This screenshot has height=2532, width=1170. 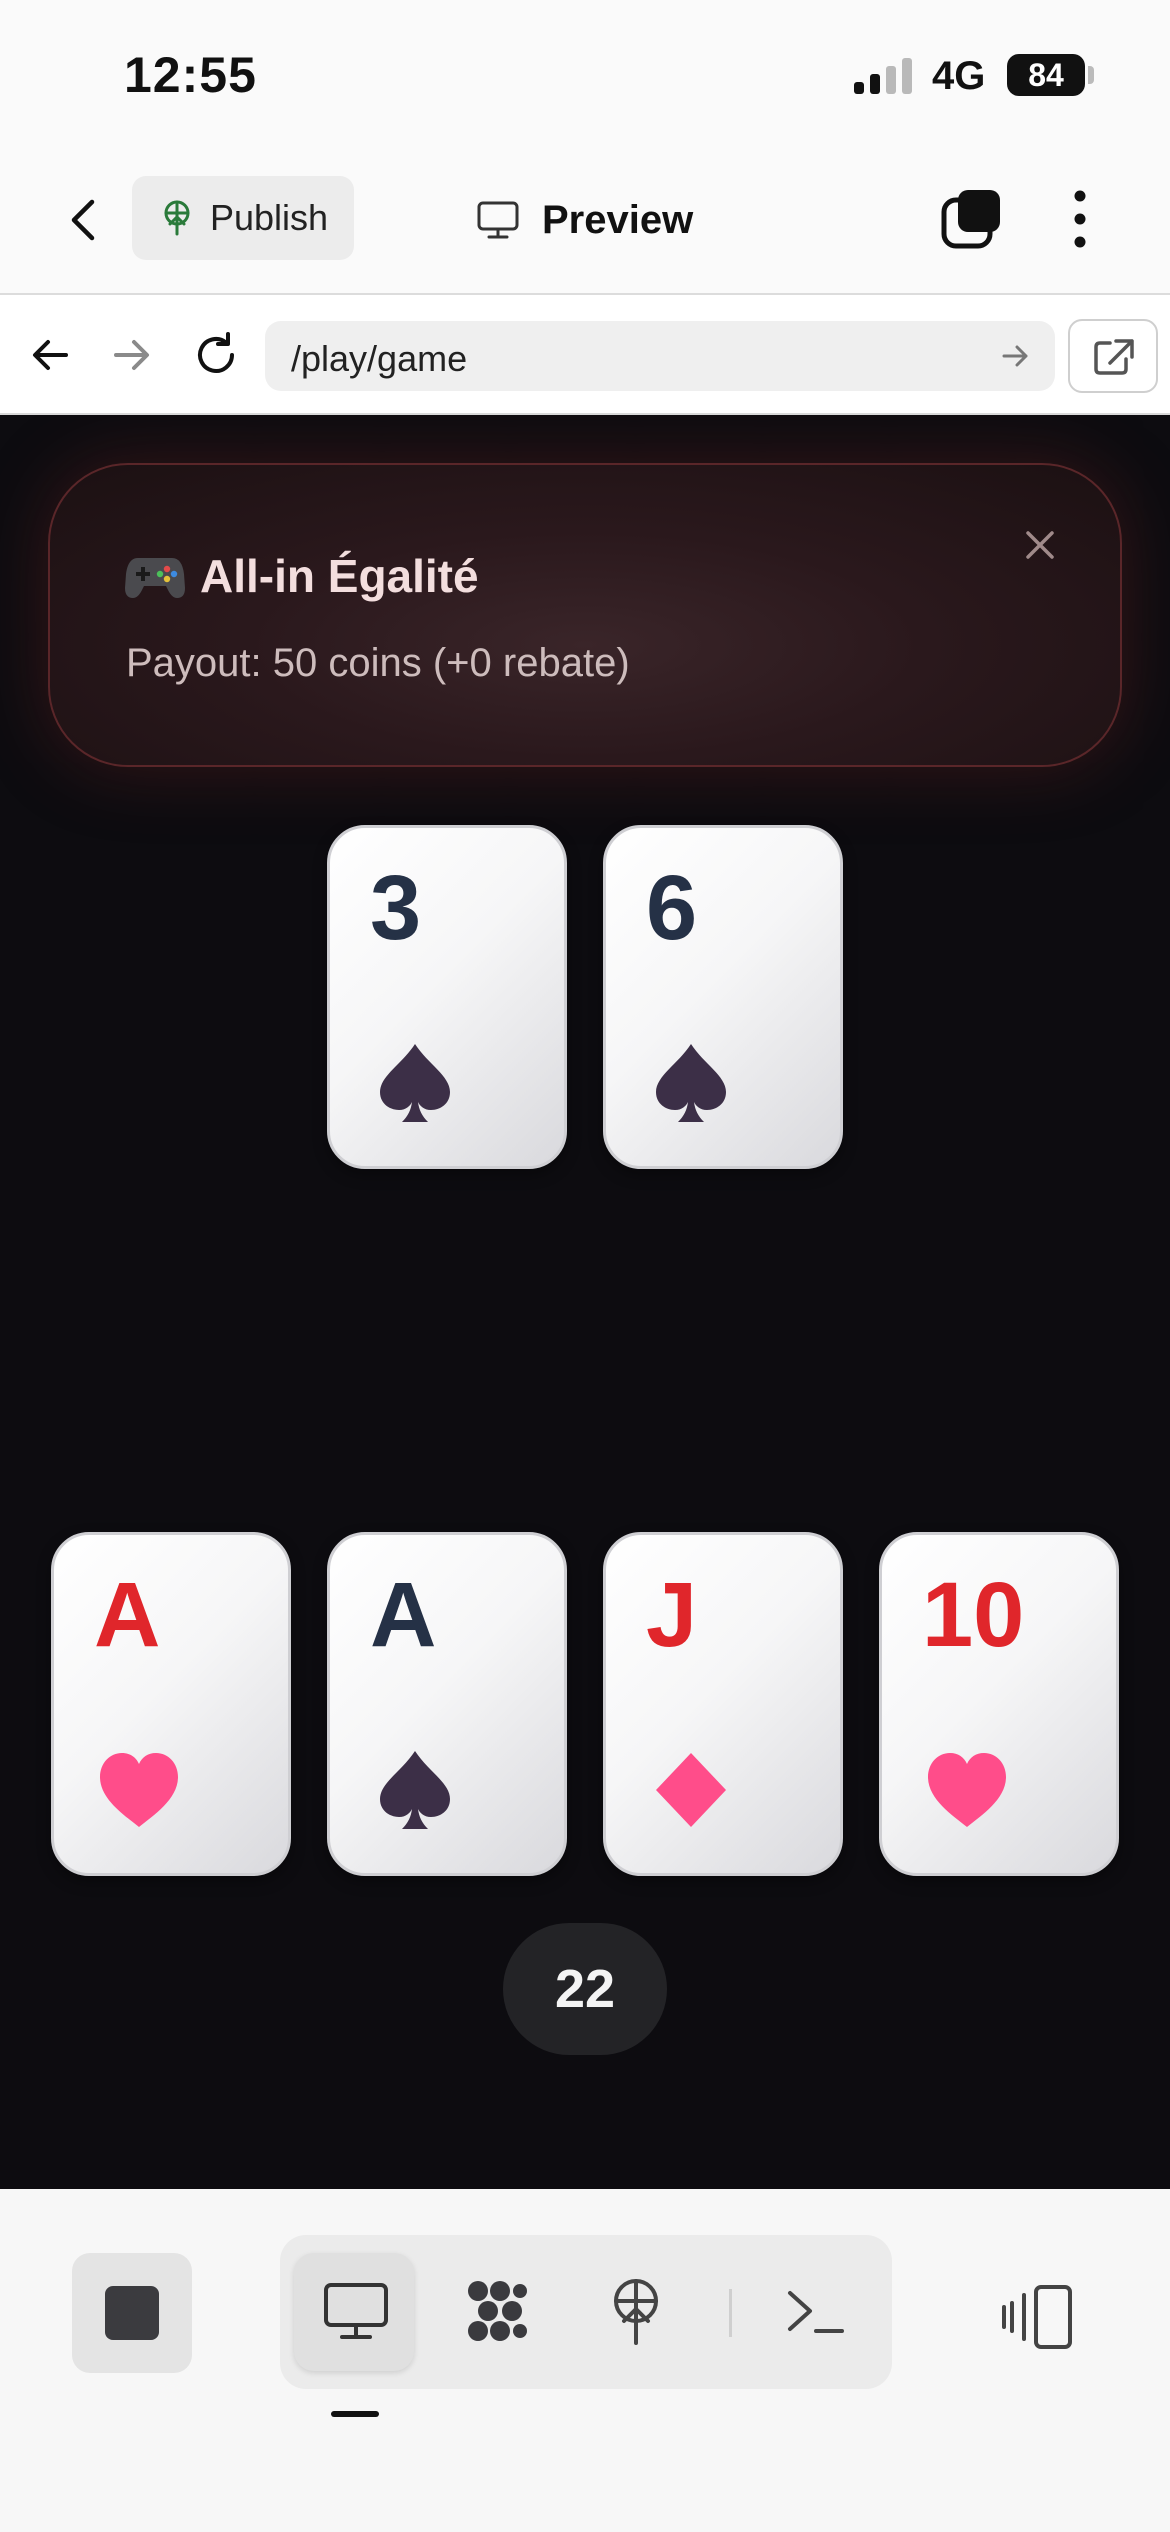 I want to click on browser-forward-button, so click(x=132, y=355).